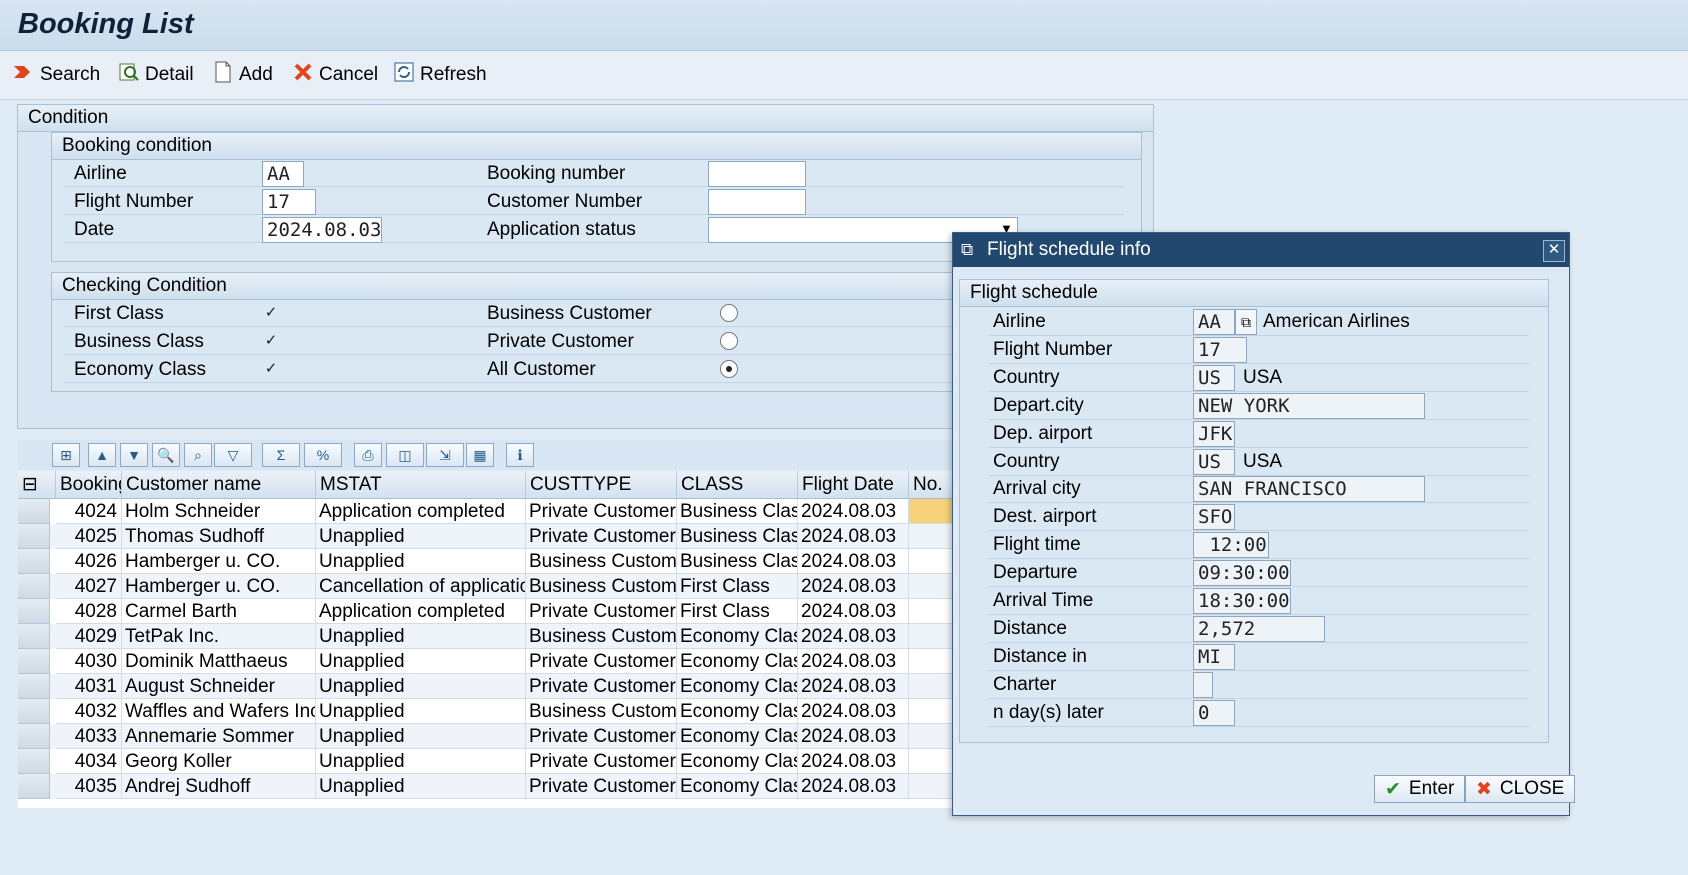 This screenshot has height=875, width=1688. What do you see at coordinates (1214, 322) in the screenshot?
I see `dialog-field-value: AA` at bounding box center [1214, 322].